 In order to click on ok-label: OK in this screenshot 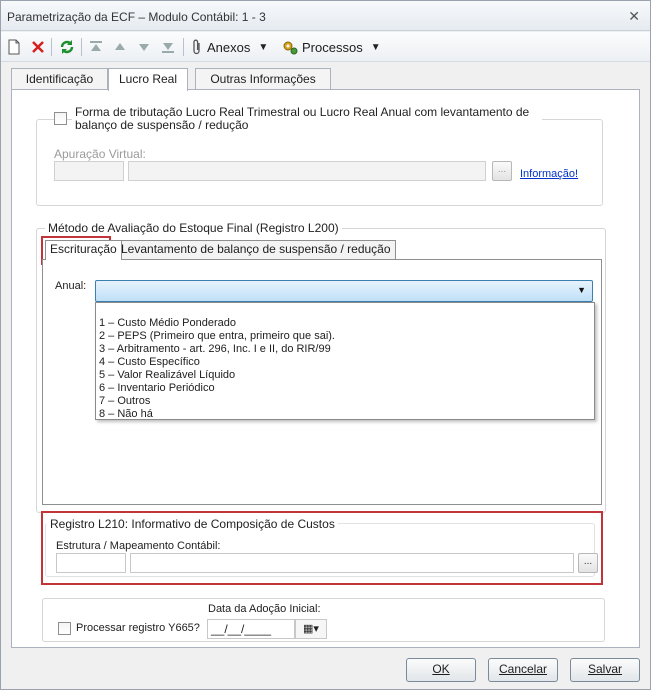, I will do `click(441, 669)`.